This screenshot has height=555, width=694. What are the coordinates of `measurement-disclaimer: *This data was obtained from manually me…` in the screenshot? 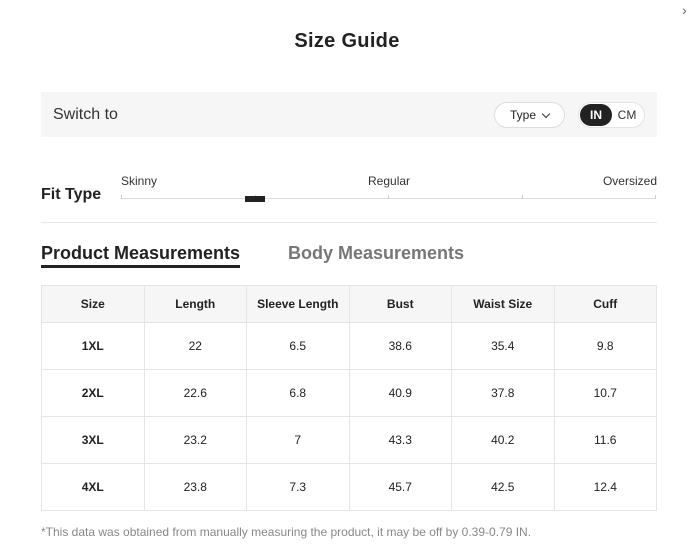 It's located at (286, 532).